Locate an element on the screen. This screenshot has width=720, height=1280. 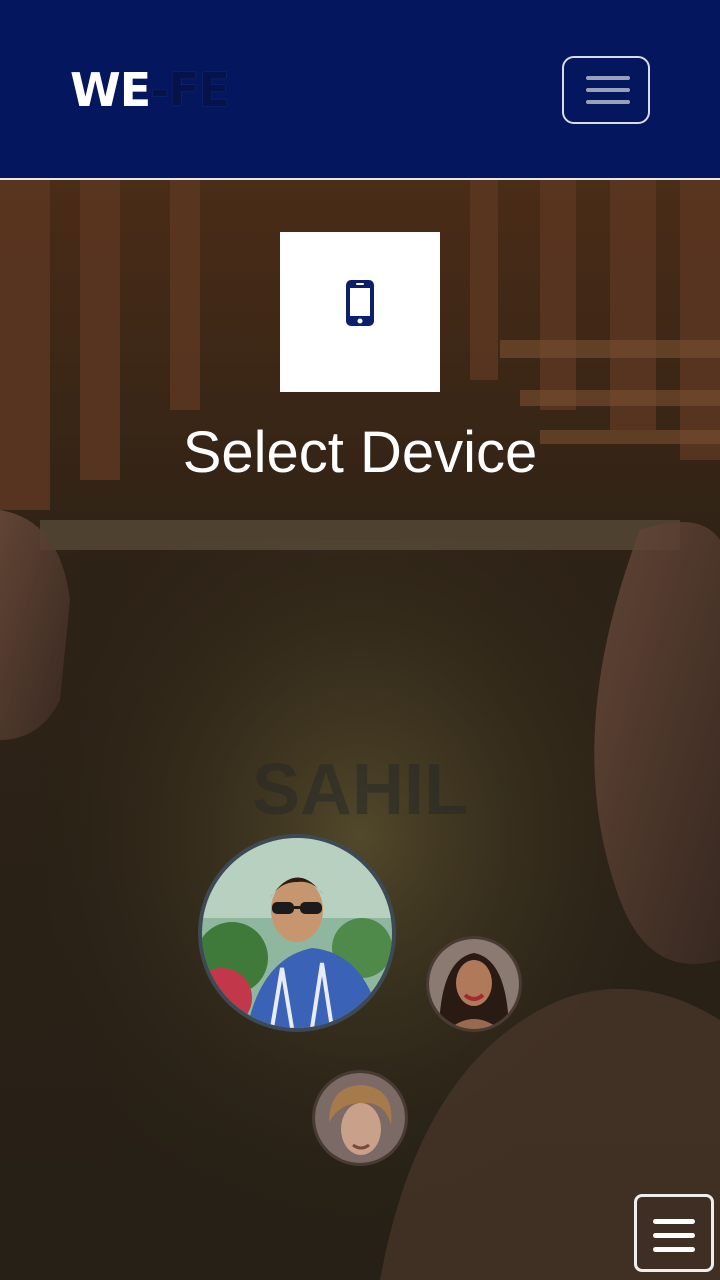
brand-logo: WE-FE is located at coordinates (150, 90).